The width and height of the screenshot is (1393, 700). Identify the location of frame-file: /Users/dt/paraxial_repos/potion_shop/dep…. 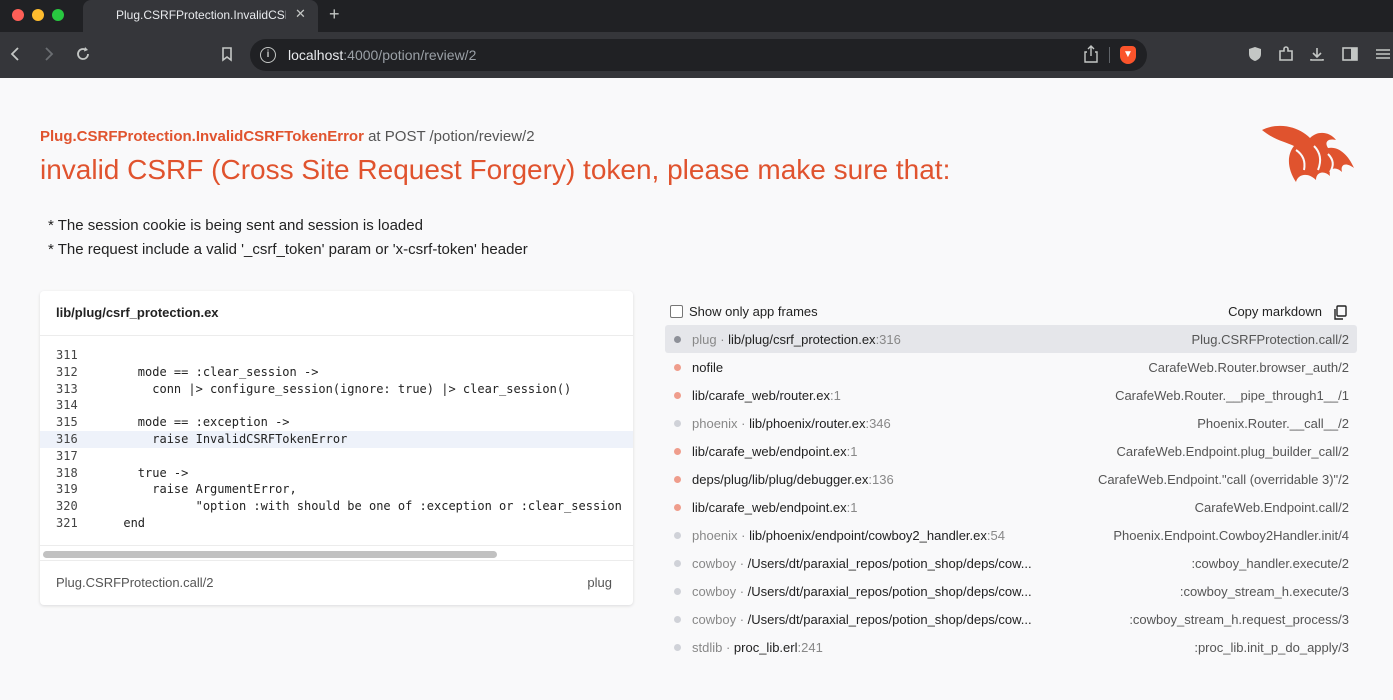
(889, 619).